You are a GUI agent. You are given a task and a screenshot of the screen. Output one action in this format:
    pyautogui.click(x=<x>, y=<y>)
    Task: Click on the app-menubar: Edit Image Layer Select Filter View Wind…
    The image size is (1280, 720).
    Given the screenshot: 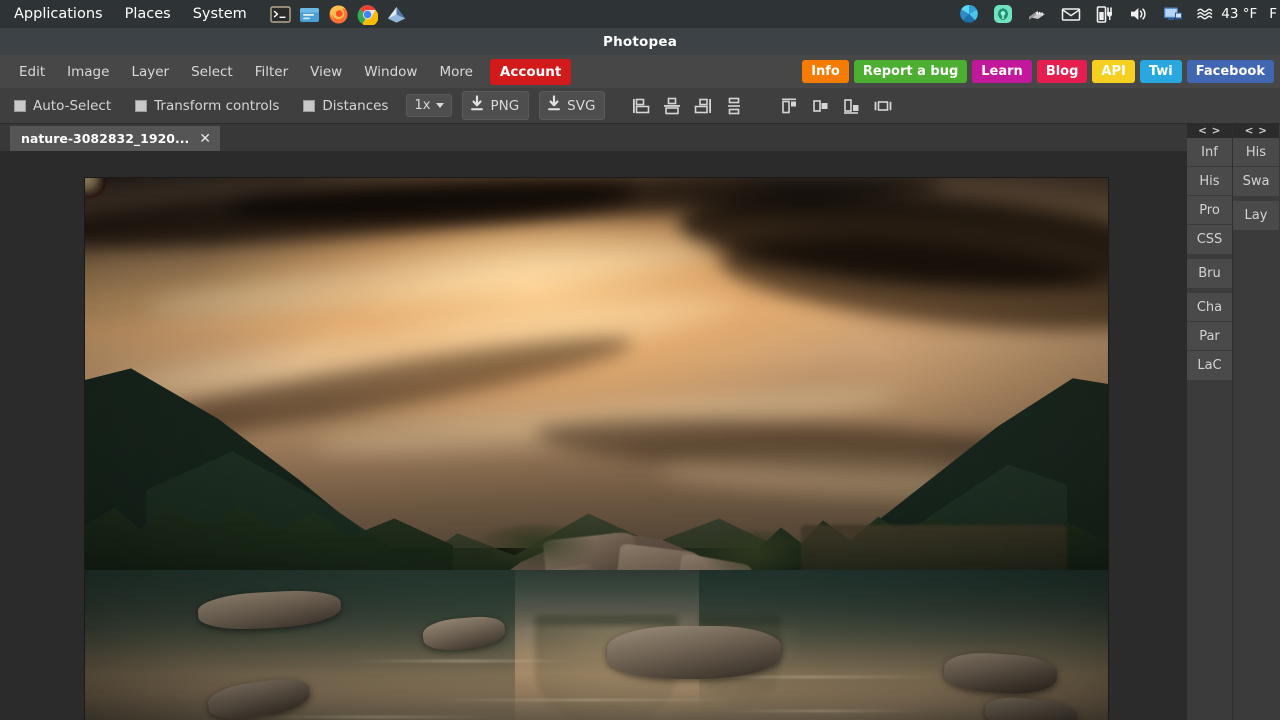 What is the action you would take?
    pyautogui.click(x=640, y=71)
    